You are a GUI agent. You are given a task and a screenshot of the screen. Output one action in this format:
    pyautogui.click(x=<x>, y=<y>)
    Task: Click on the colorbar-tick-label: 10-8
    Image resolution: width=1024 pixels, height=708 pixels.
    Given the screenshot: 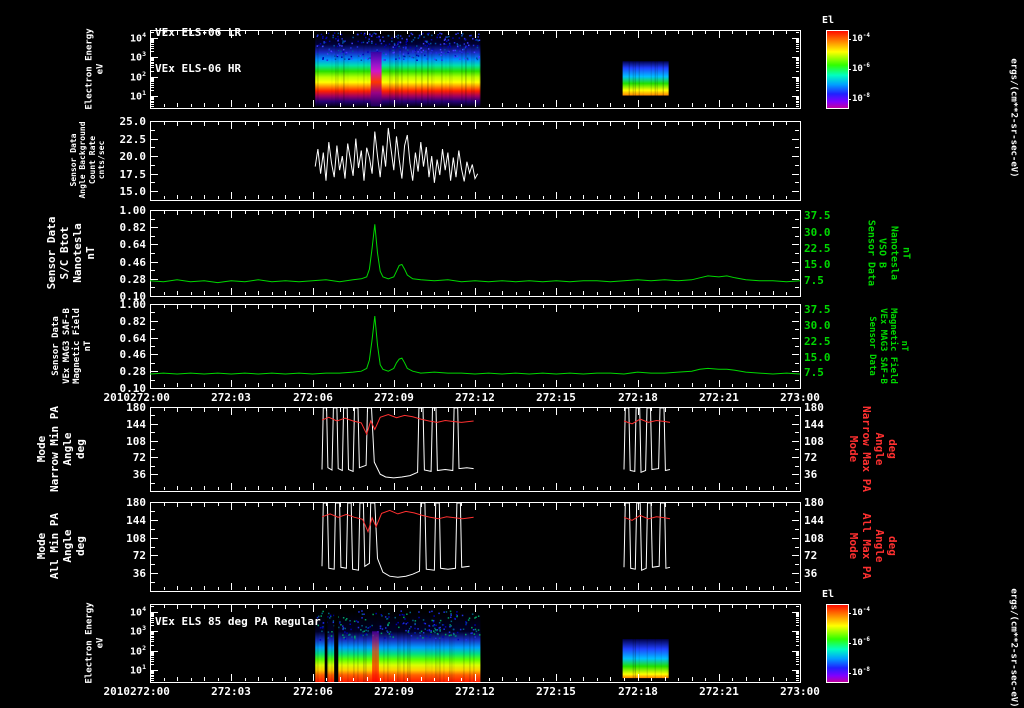 What is the action you would take?
    pyautogui.click(x=861, y=672)
    